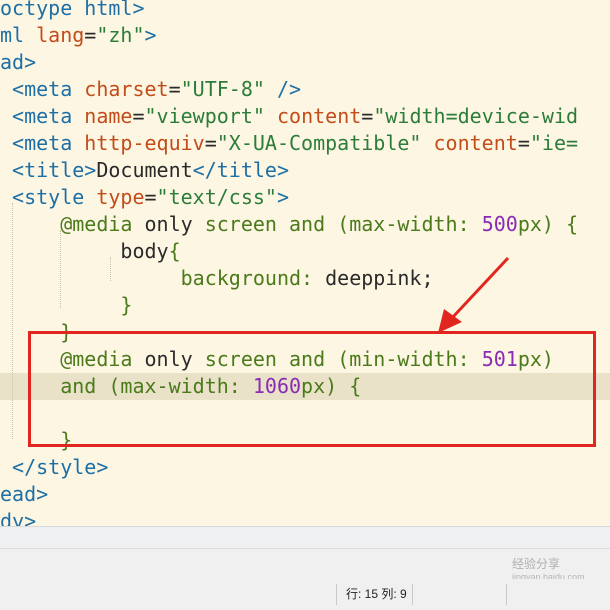  Describe the element at coordinates (305, 594) in the screenshot. I see `status-bar: 行: 15 列: 9` at that location.